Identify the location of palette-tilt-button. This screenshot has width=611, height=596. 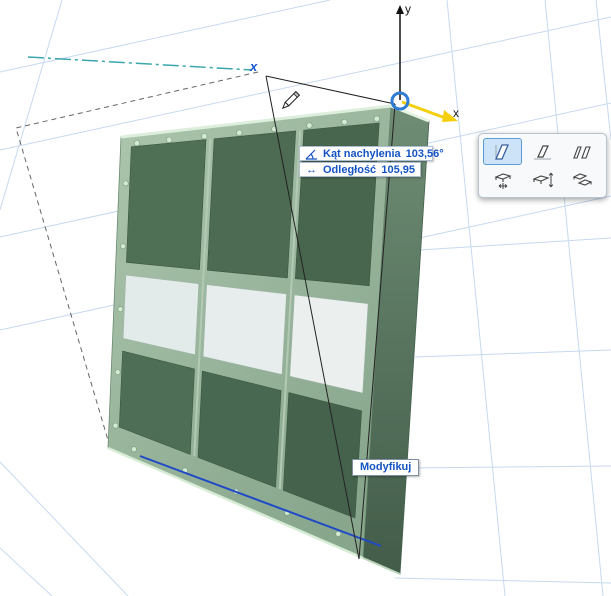
(502, 151).